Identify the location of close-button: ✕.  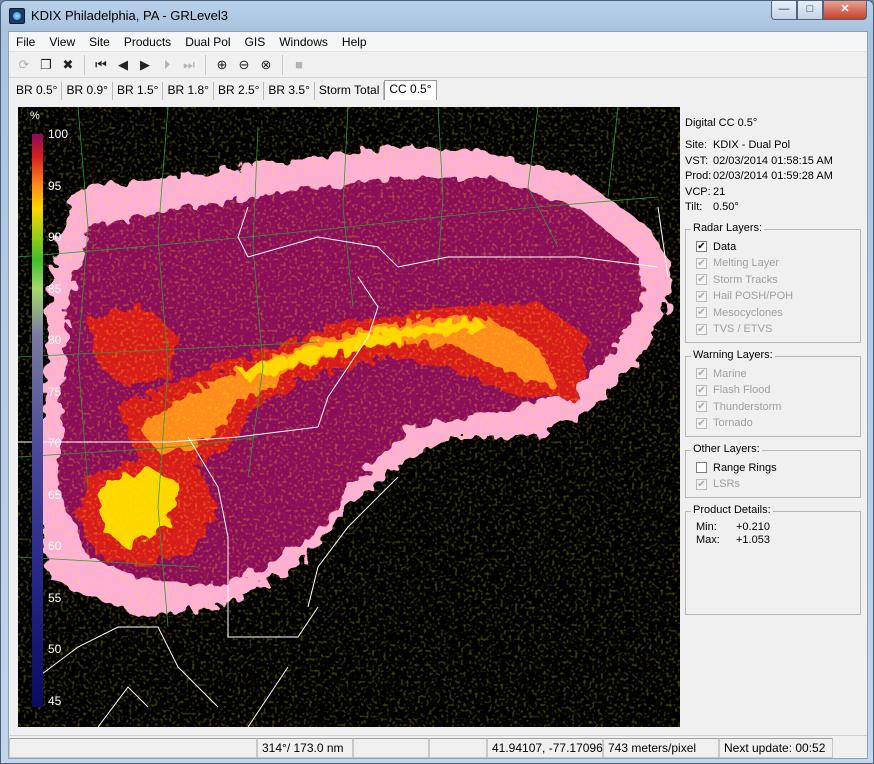
(845, 10).